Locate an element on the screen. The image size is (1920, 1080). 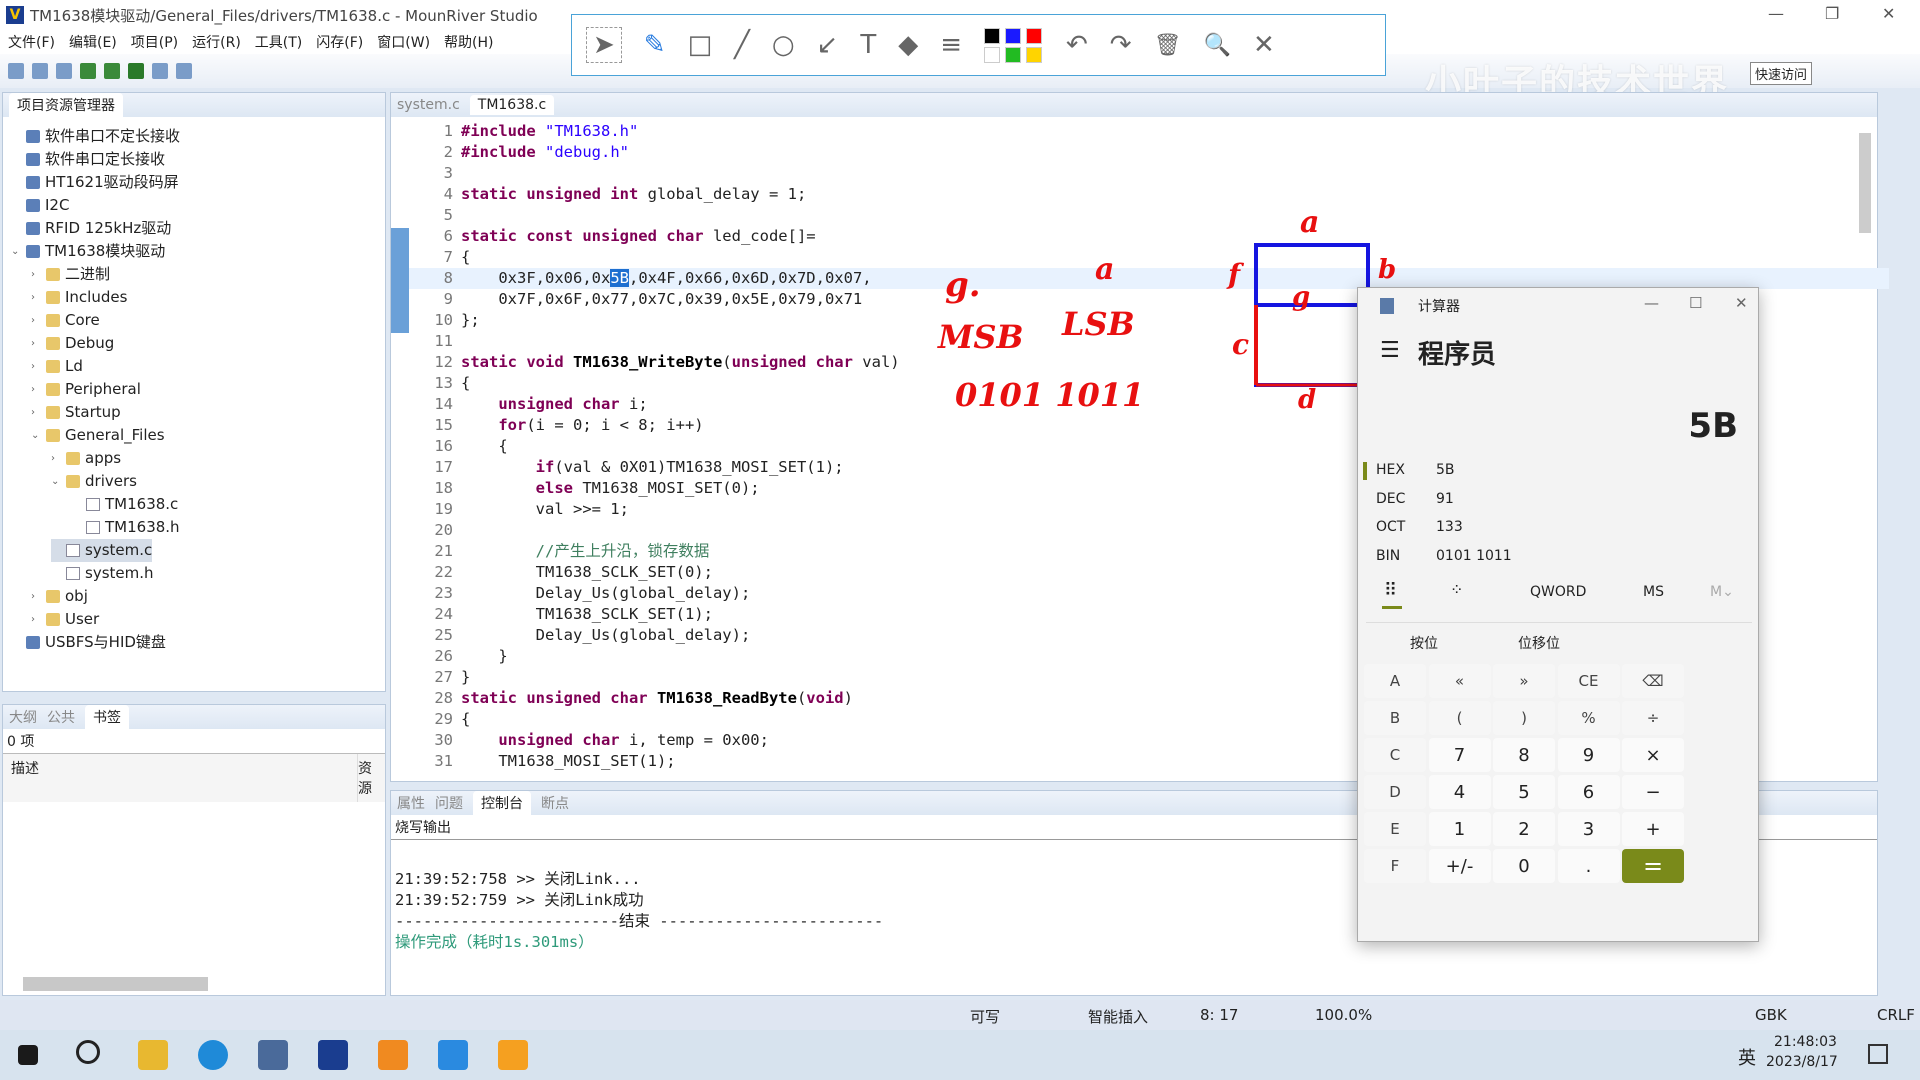
radix-label: HEX is located at coordinates (1390, 470).